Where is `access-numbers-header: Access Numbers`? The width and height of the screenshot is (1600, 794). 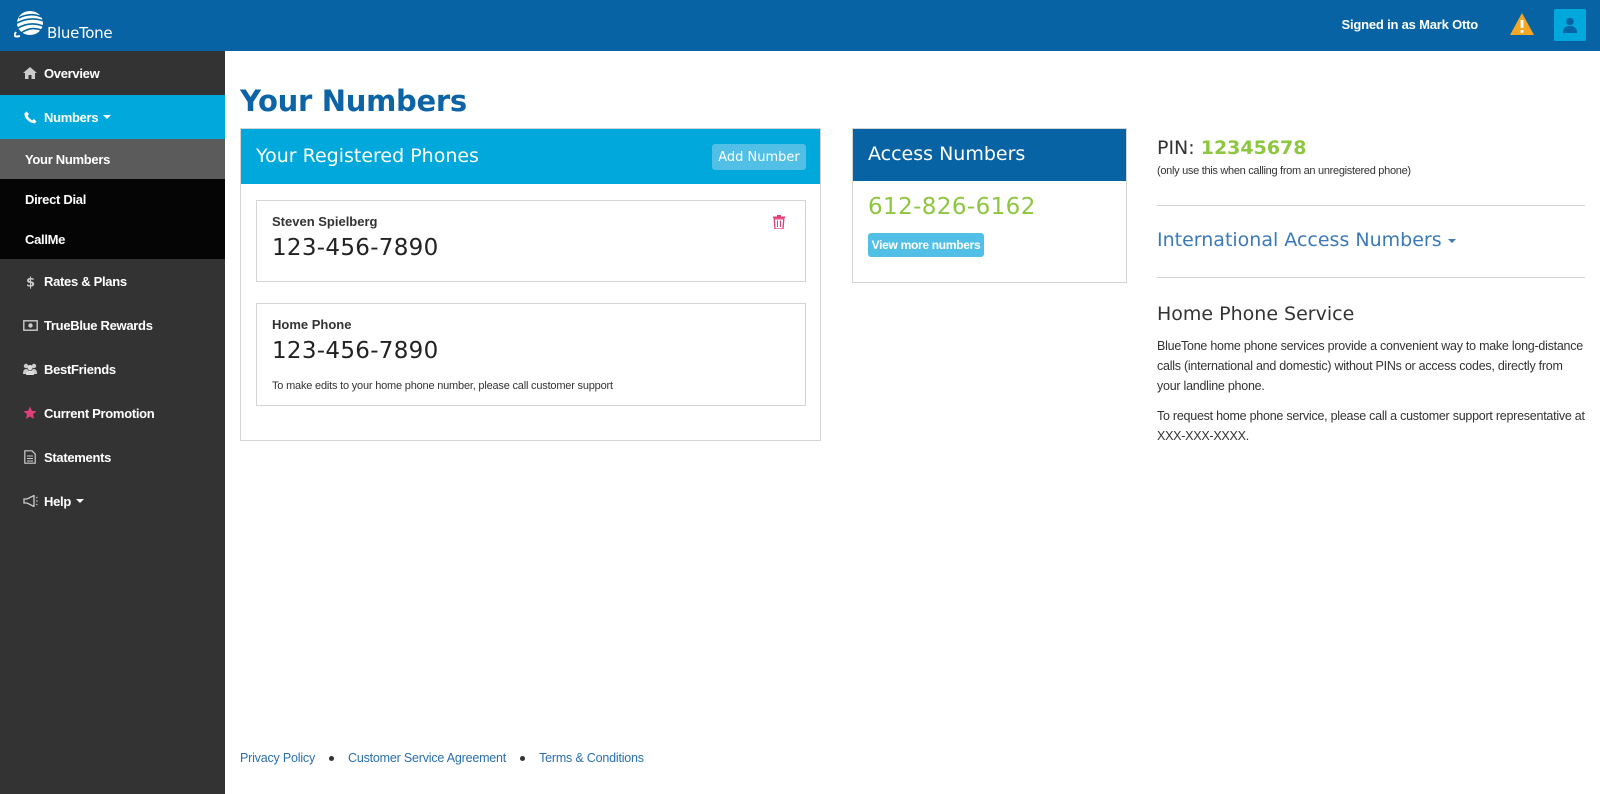
access-numbers-header: Access Numbers is located at coordinates (989, 155).